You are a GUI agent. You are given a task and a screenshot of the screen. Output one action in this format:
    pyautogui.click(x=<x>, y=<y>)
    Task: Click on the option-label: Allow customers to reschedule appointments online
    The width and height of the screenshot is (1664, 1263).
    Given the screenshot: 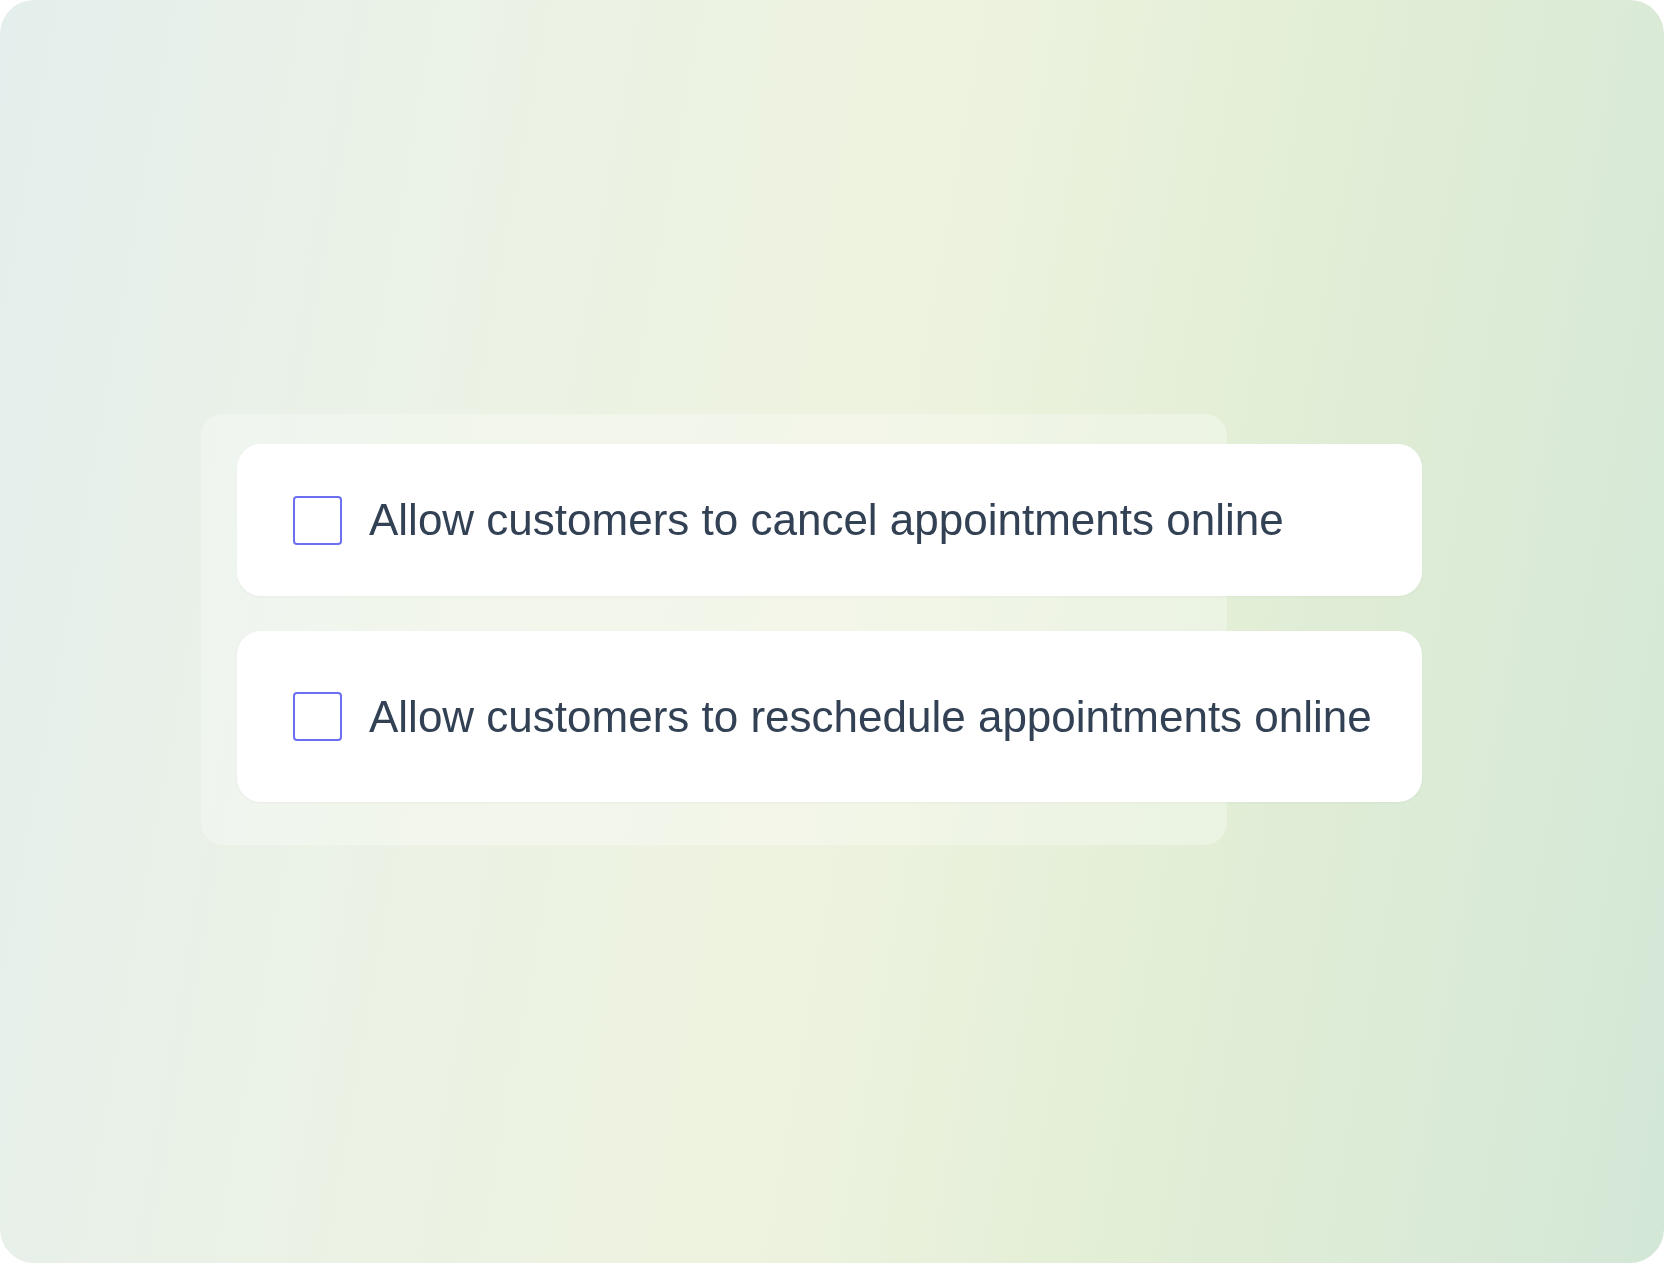 What is the action you would take?
    pyautogui.click(x=870, y=716)
    